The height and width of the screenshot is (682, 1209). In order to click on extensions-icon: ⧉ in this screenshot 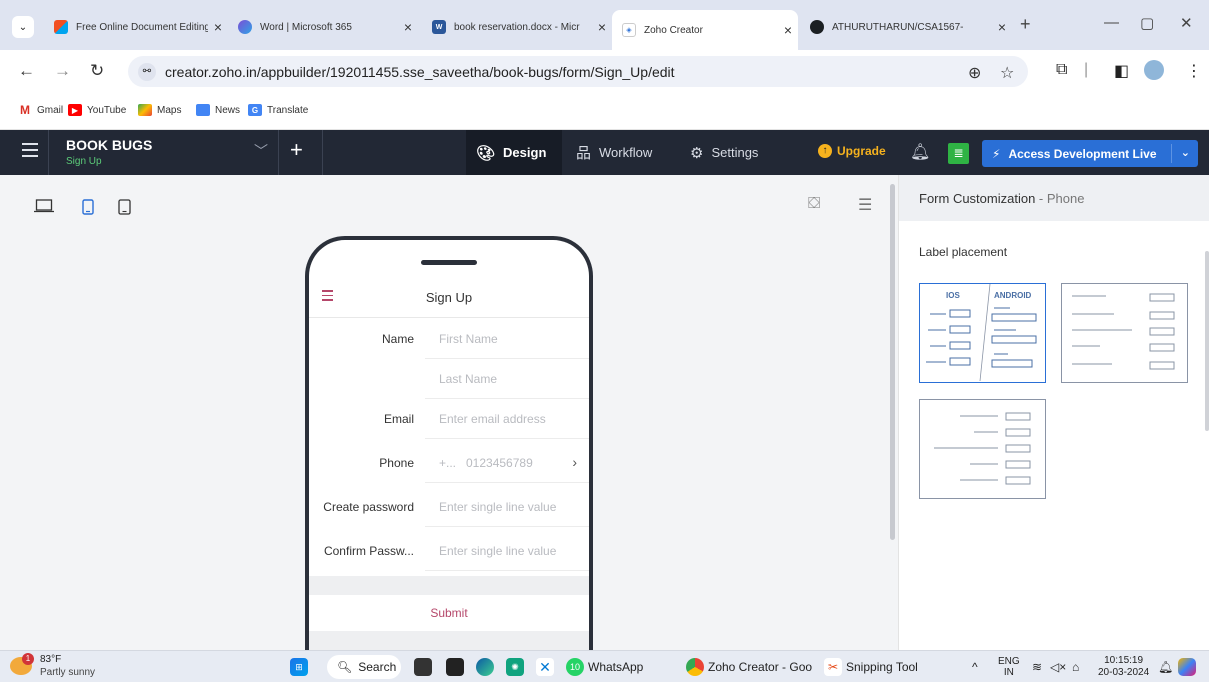, I will do `click(1061, 70)`.